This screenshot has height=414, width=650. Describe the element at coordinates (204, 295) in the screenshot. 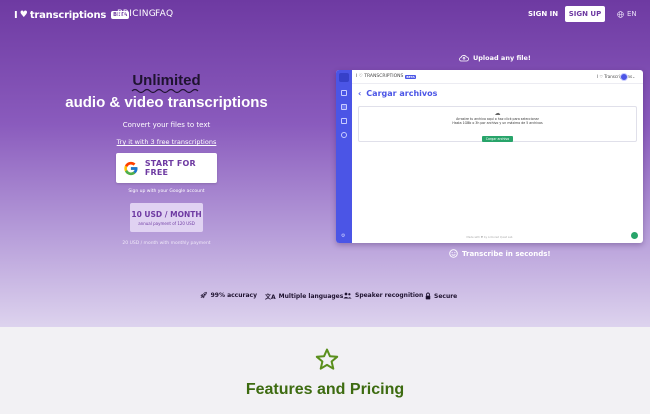

I see `rocket-icon: 🚀︎` at that location.